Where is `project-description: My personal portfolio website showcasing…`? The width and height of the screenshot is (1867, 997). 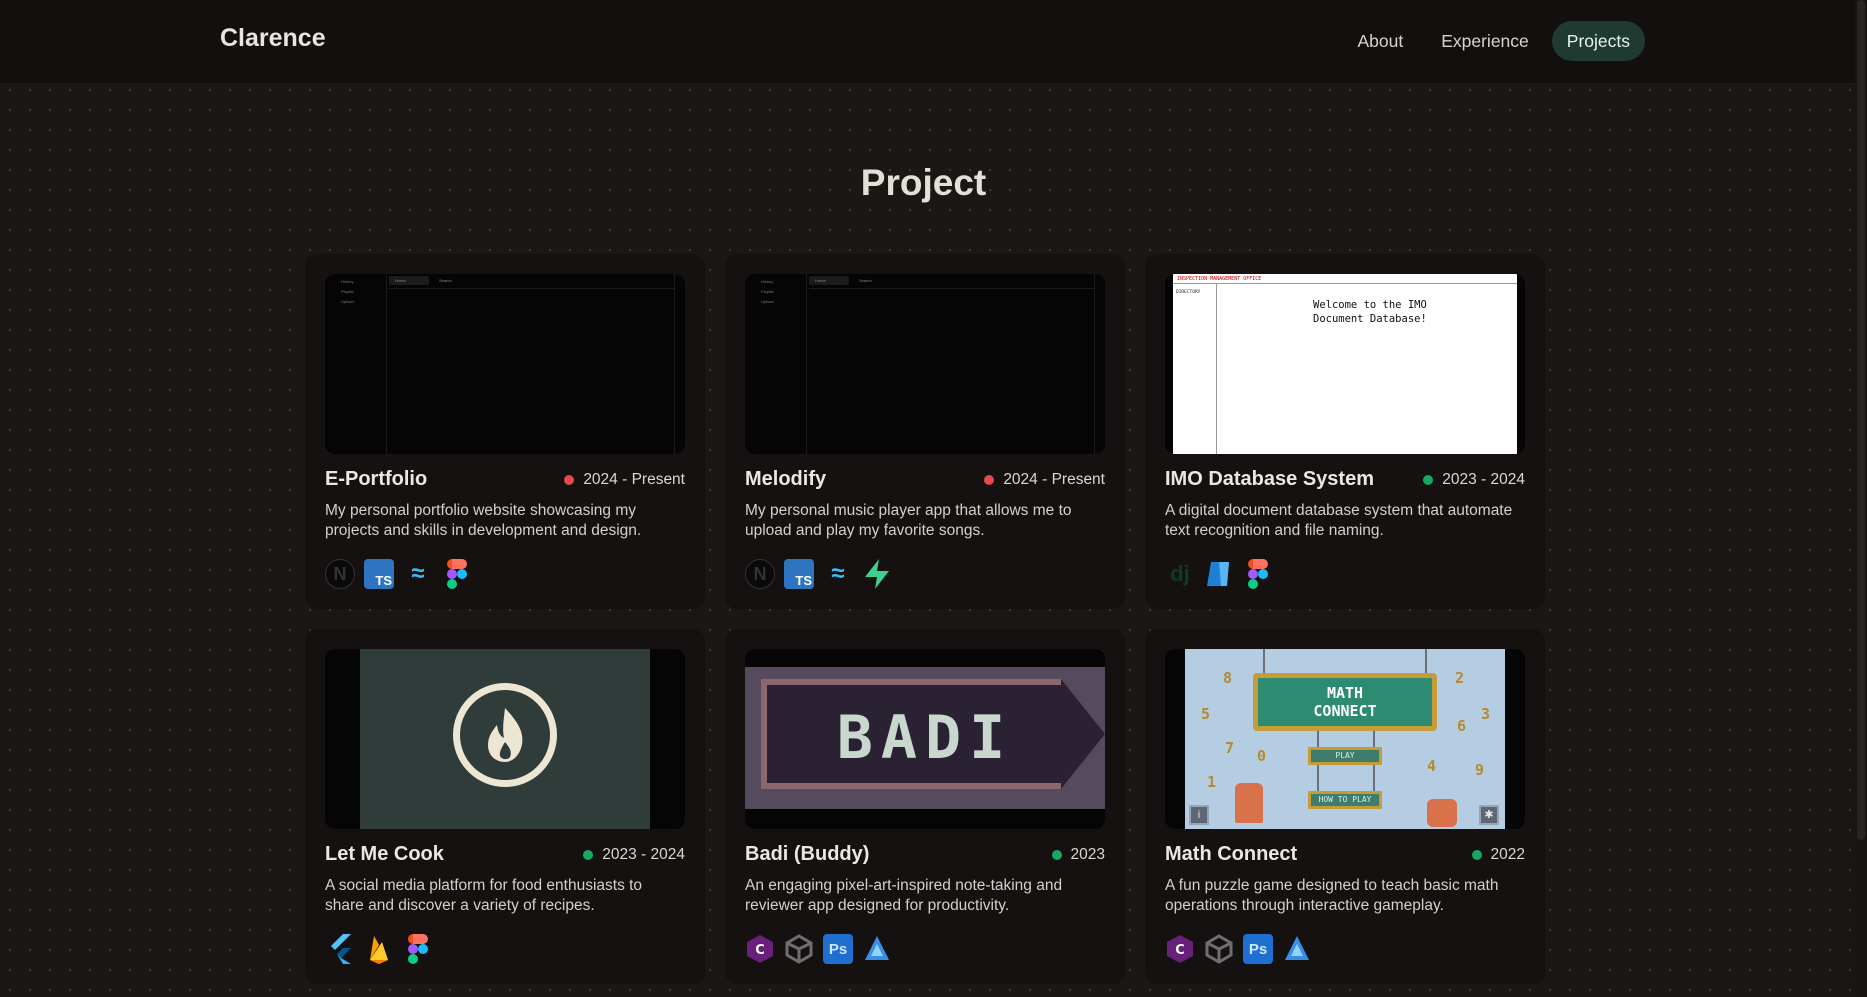
project-description: My personal portfolio website showcasing… is located at coordinates (483, 520).